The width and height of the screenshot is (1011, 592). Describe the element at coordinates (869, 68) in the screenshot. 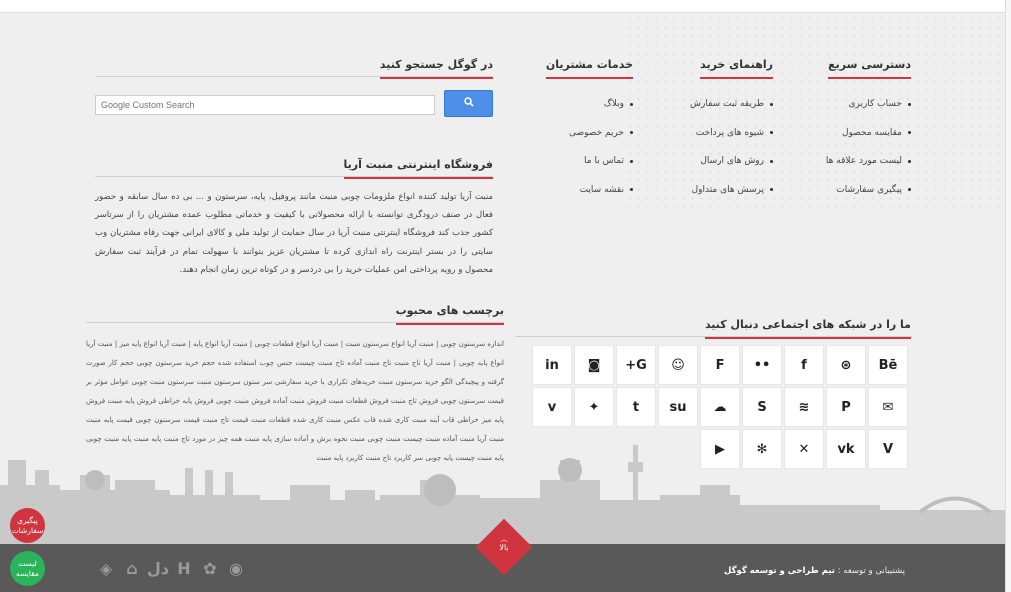

I see `quick-access-title: دسترسی سریع` at that location.